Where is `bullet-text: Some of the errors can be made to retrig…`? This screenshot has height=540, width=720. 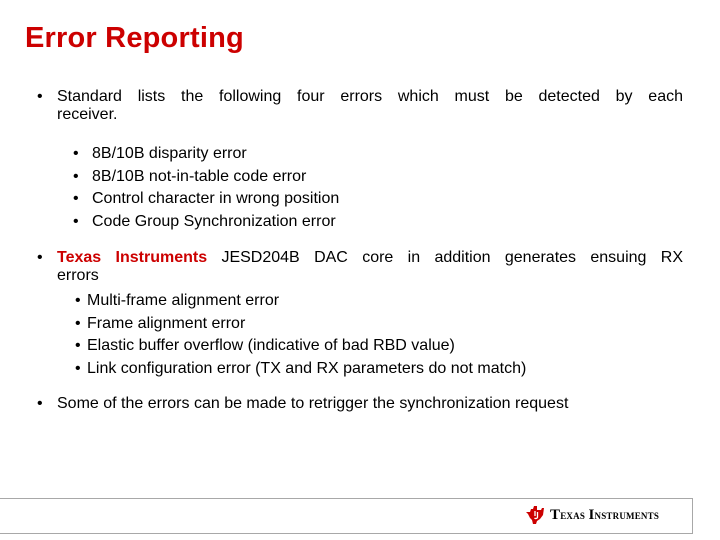
bullet-text: Some of the errors can be made to retrig… is located at coordinates (313, 403).